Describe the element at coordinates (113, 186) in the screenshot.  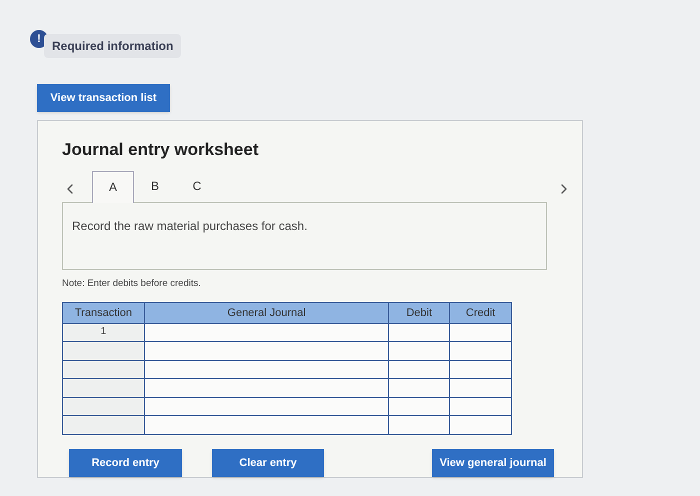
I see `tab: A` at that location.